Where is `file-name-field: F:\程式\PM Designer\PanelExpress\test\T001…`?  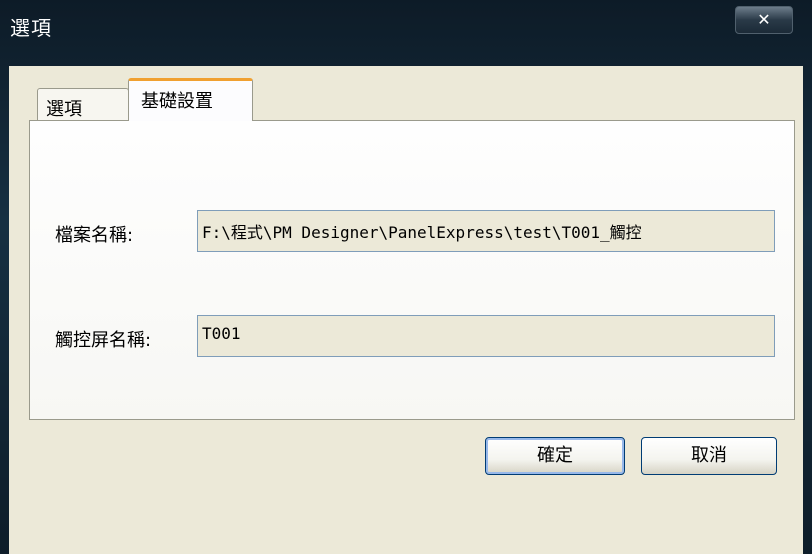 file-name-field: F:\程式\PM Designer\PanelExpress\test\T001… is located at coordinates (486, 231).